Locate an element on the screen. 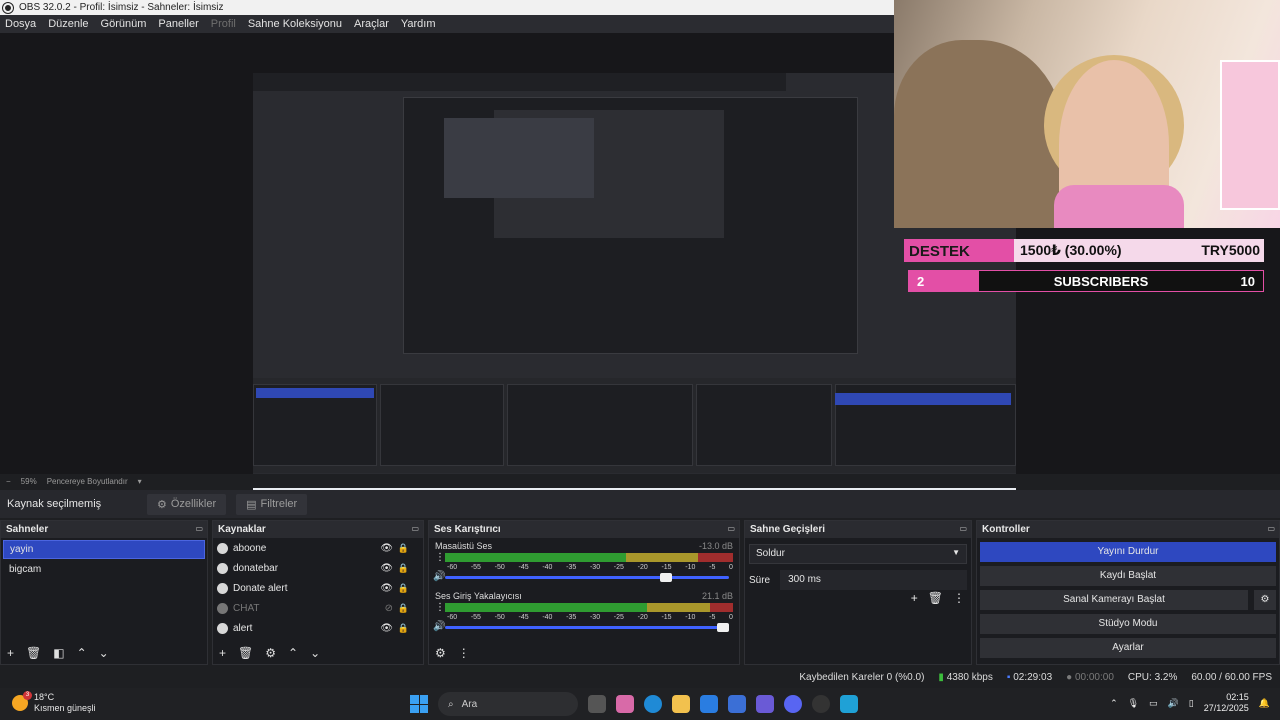  microphone-icon: 🎙 is located at coordinates (1133, 703).